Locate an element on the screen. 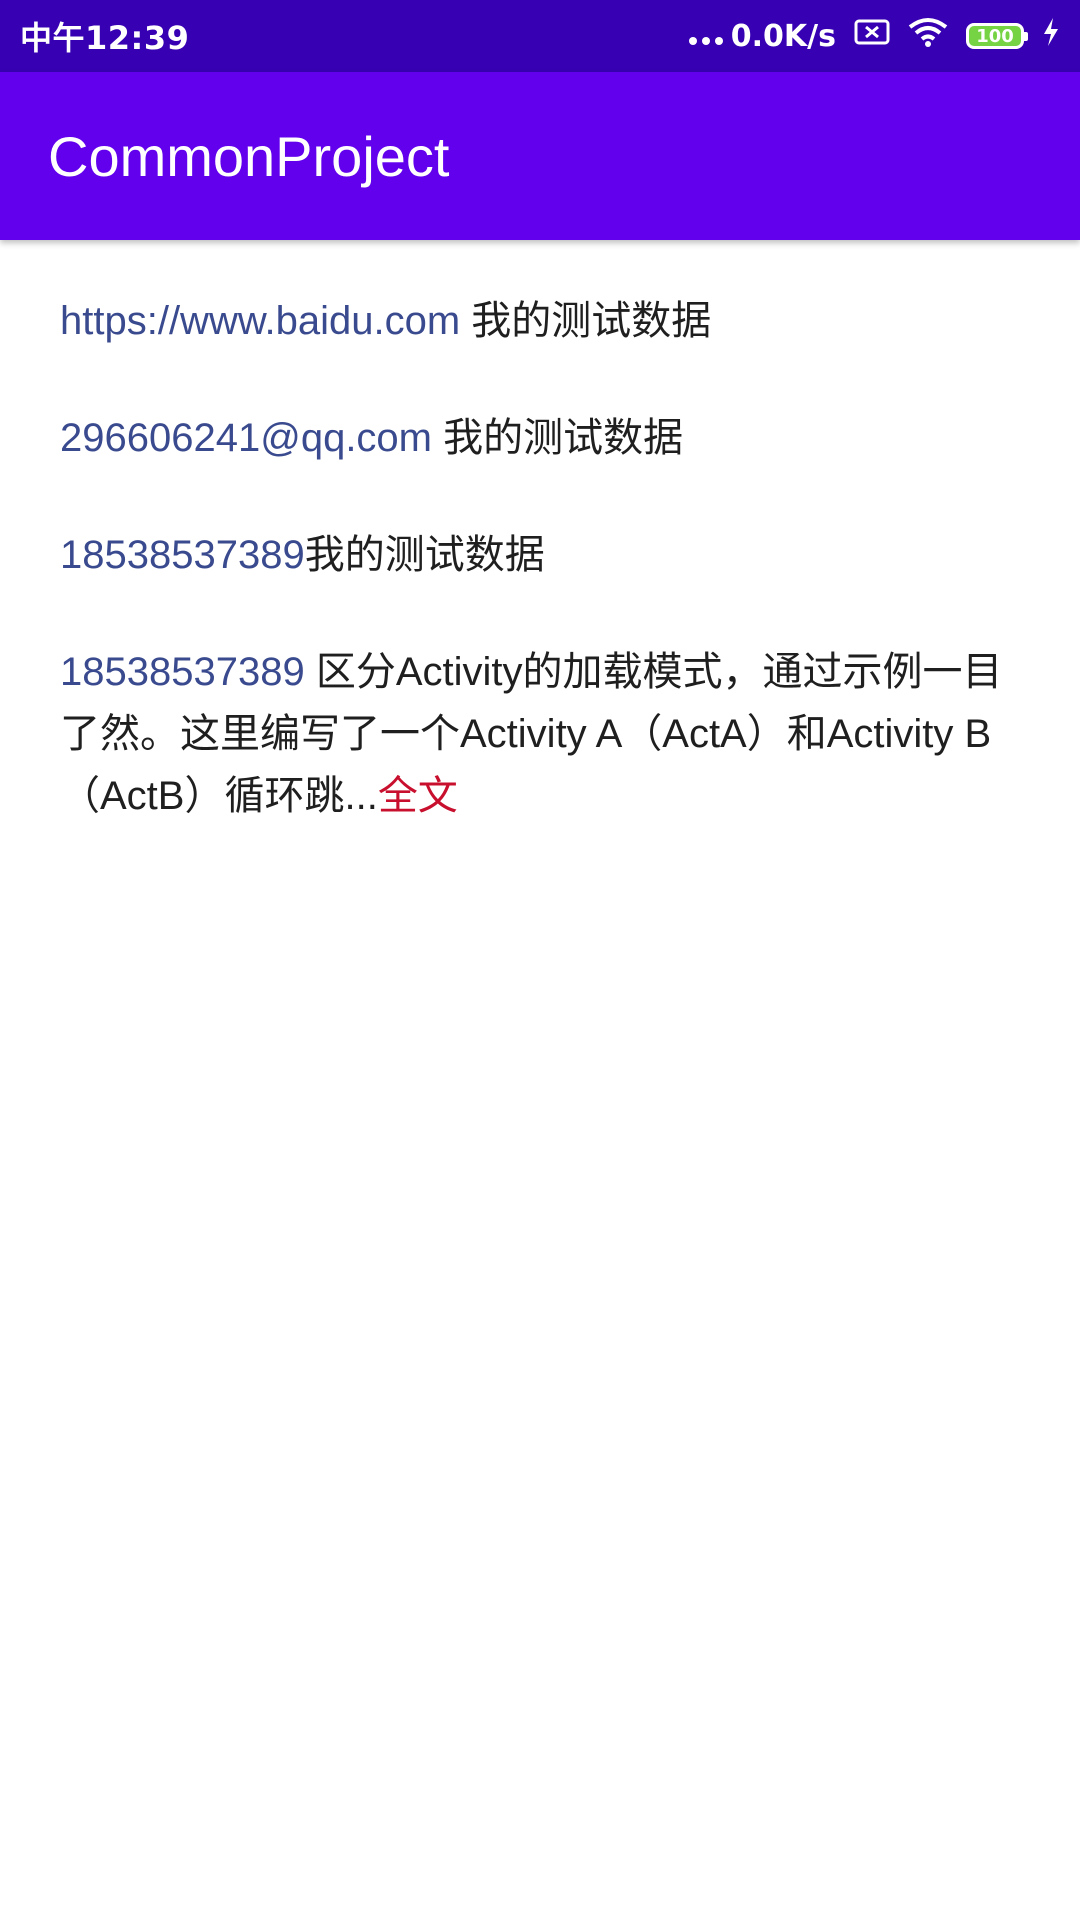 This screenshot has width=1080, height=1920. status-bar: 中午12:39 0.0K/s 100 is located at coordinates (540, 36).